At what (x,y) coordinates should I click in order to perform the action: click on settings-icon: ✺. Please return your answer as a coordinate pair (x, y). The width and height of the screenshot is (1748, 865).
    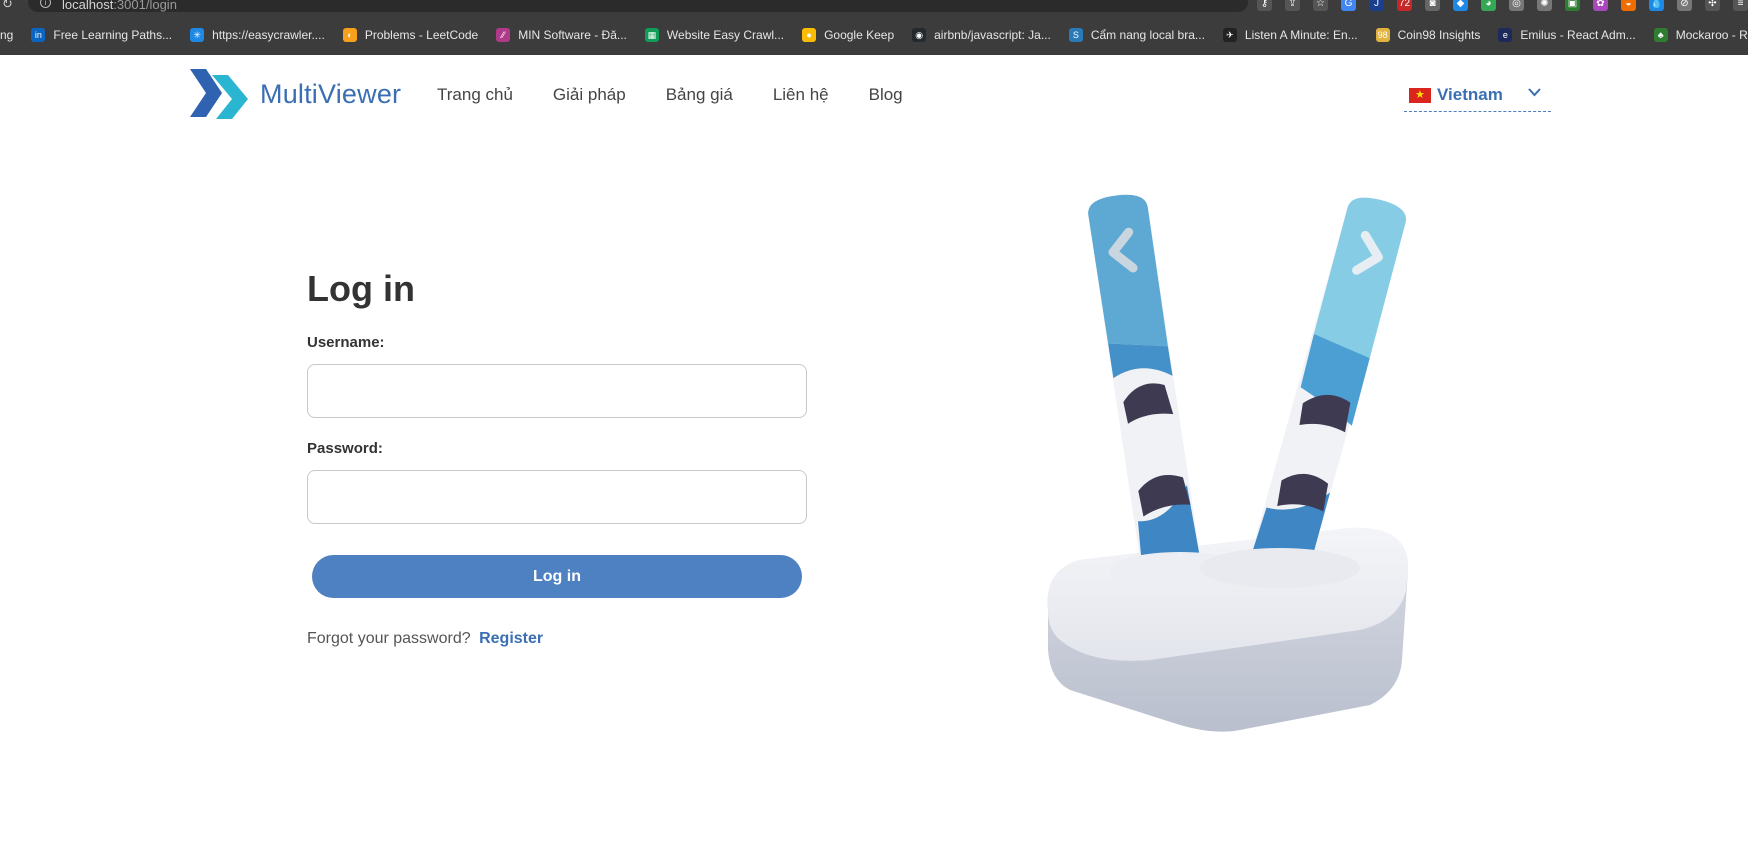
    Looking at the image, I should click on (1544, 5).